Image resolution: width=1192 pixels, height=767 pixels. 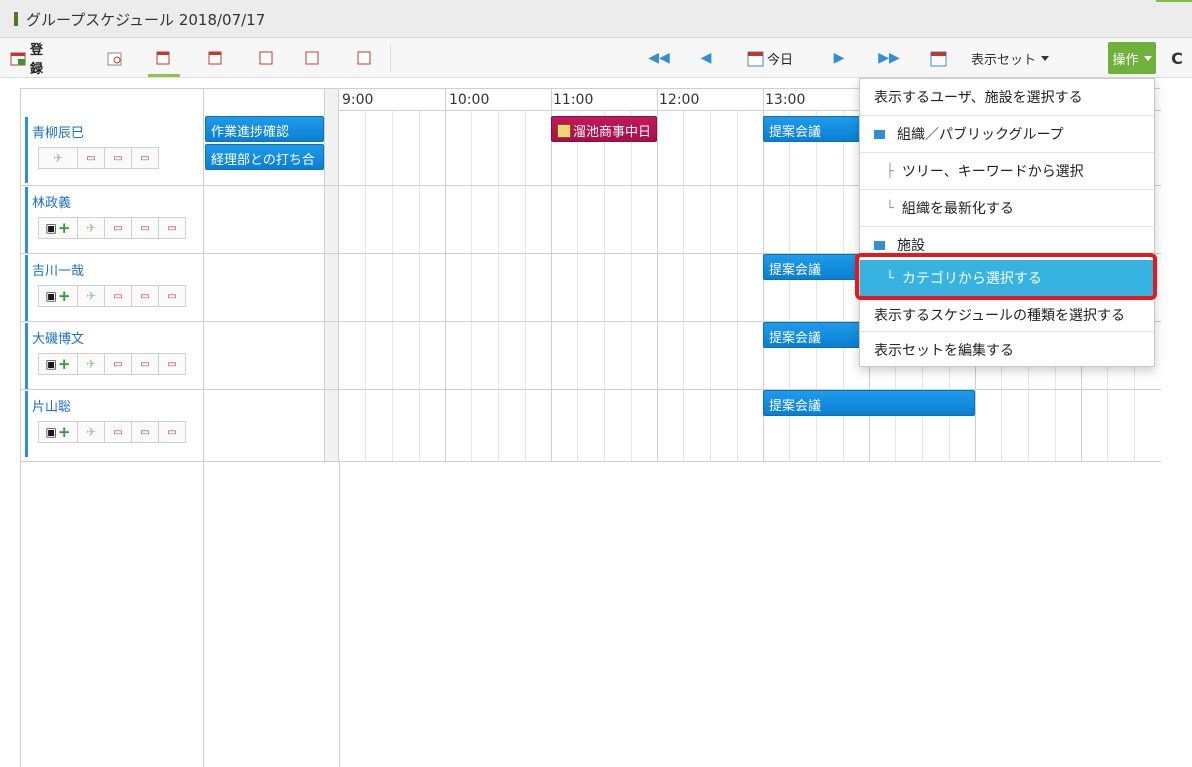 I want to click on plus-icon: +, so click(x=64, y=296).